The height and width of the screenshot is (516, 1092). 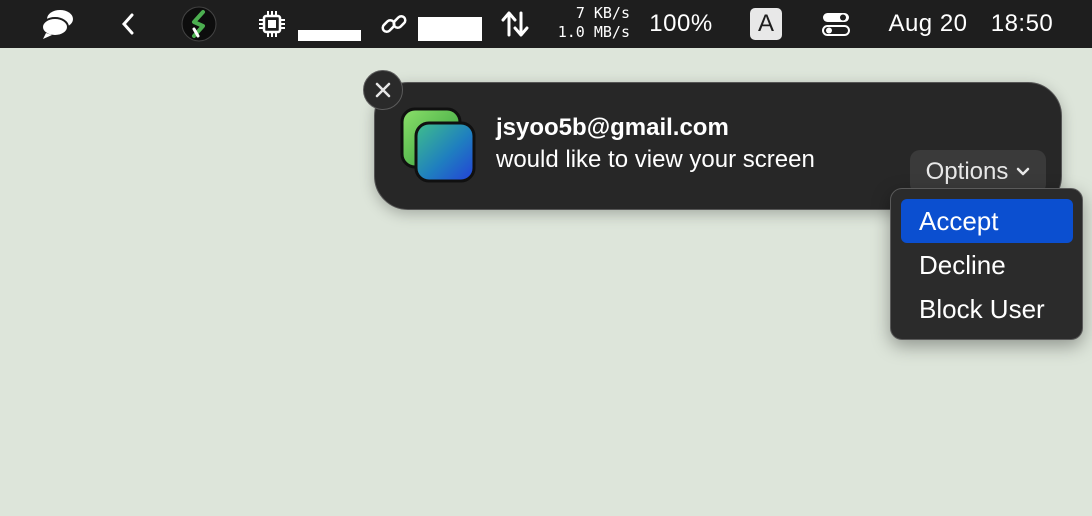 I want to click on menu-item-decline: Decline, so click(x=987, y=265).